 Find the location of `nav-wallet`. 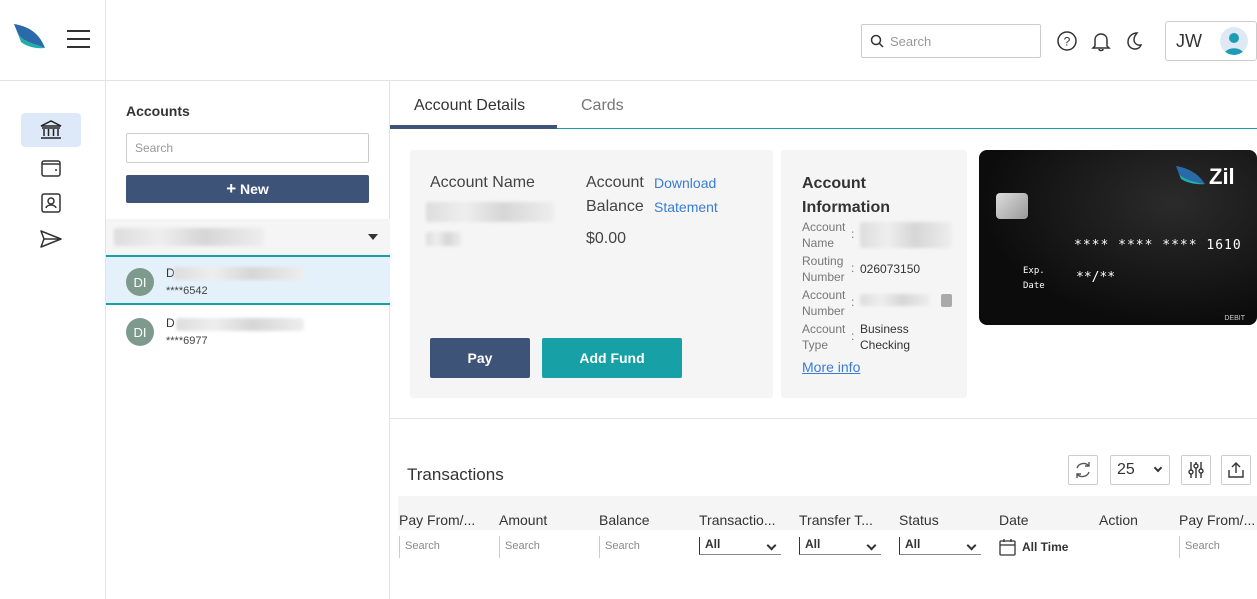

nav-wallet is located at coordinates (51, 168).